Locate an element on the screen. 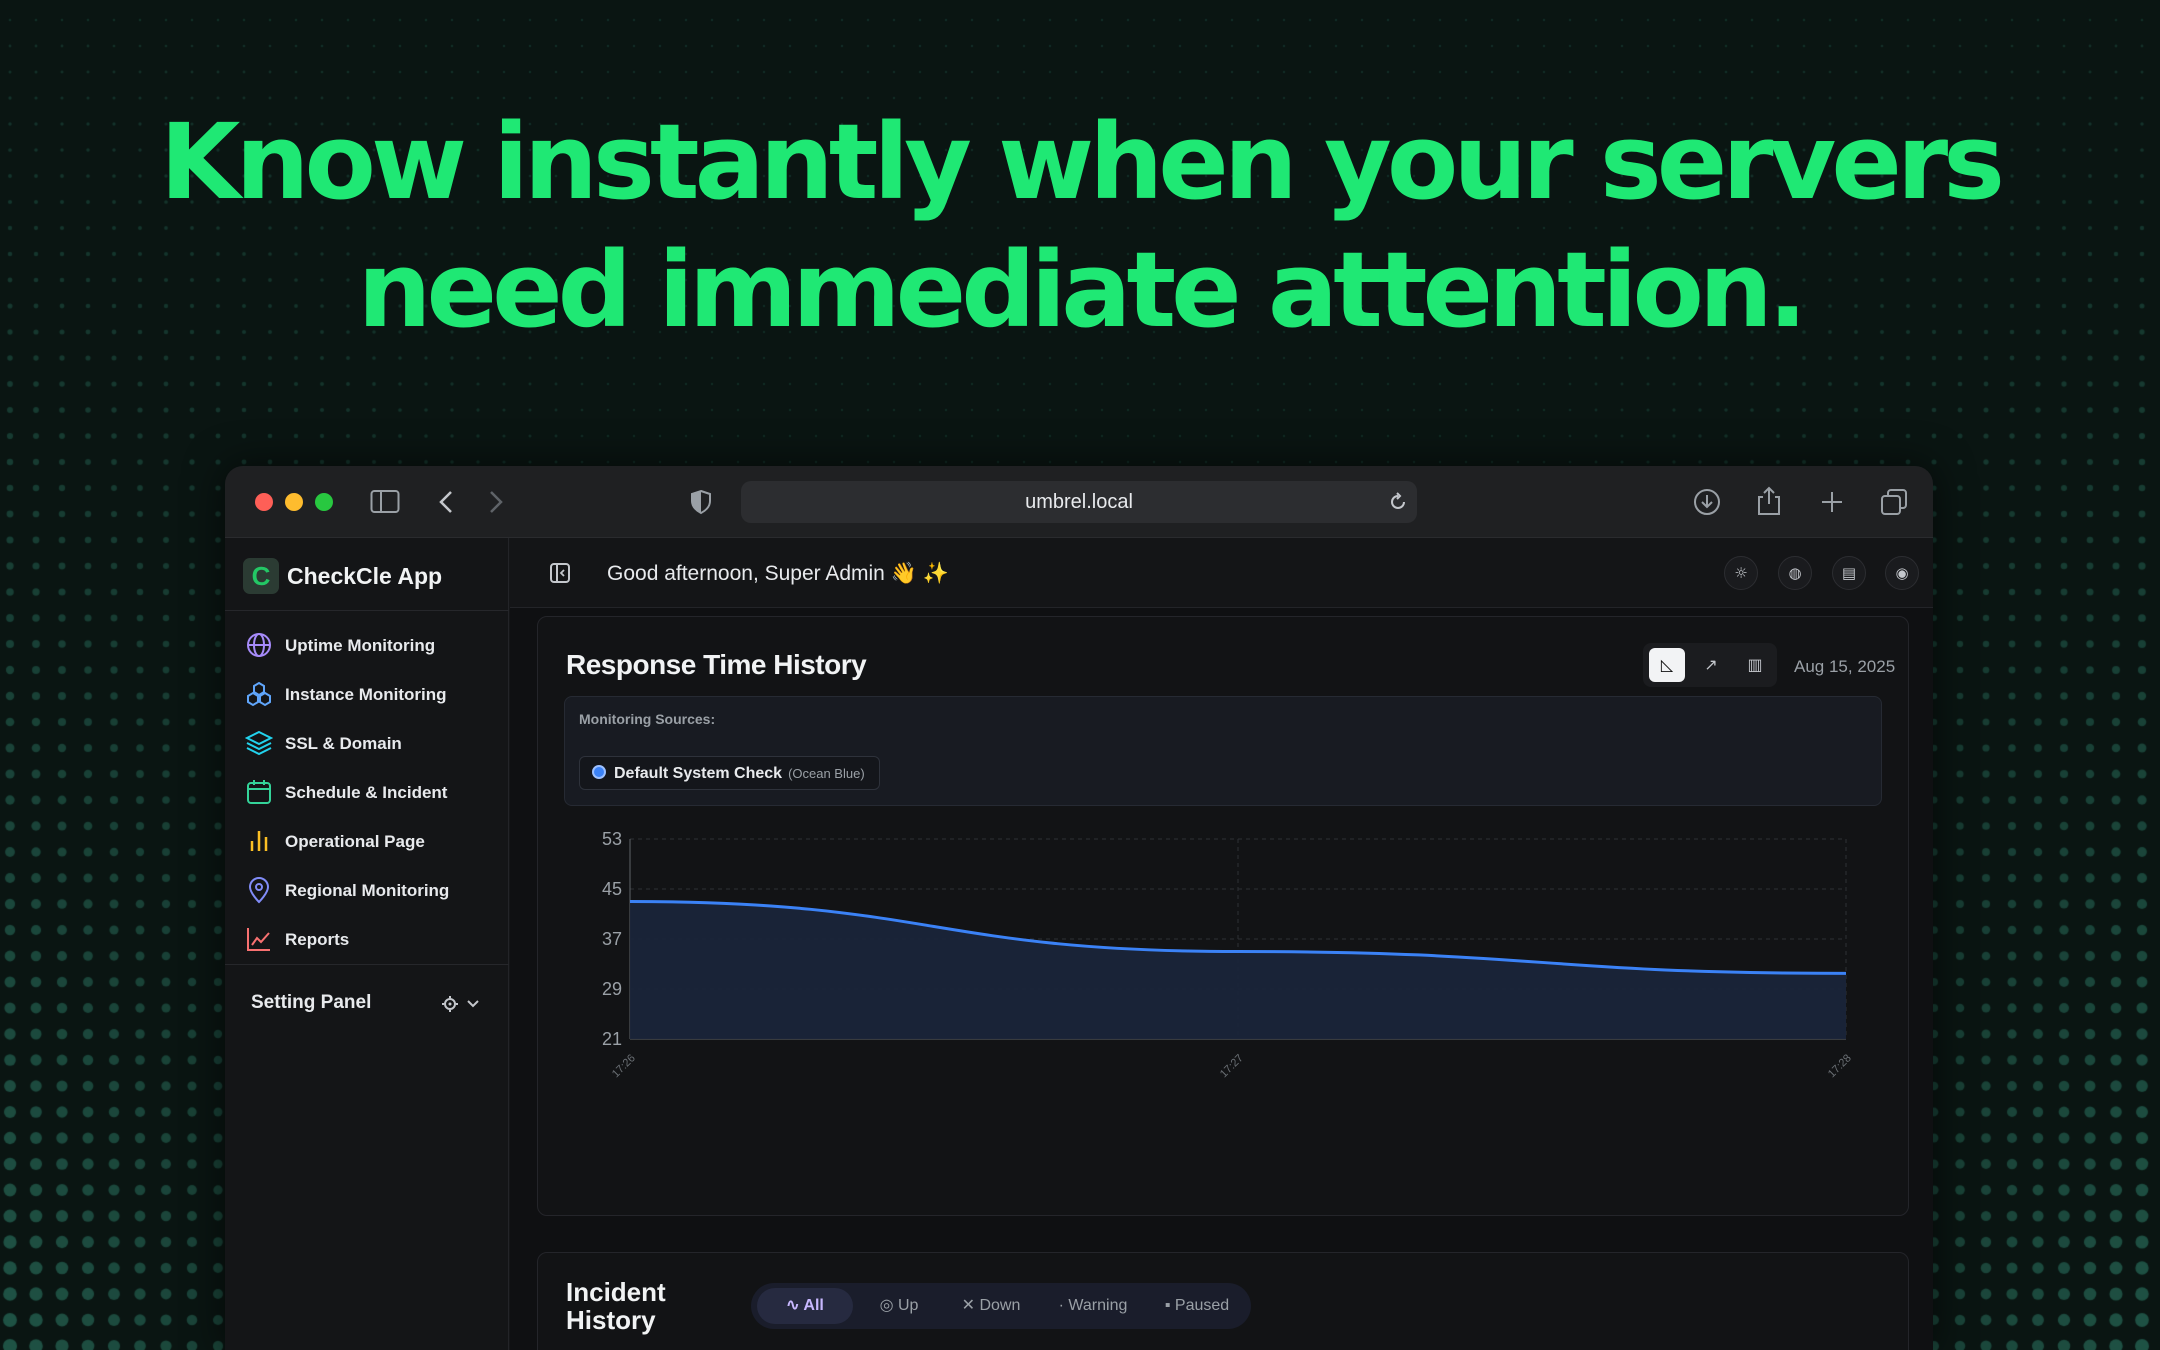 Image resolution: width=2160 pixels, height=1350 pixels. filter-label: Warning is located at coordinates (1098, 1305).